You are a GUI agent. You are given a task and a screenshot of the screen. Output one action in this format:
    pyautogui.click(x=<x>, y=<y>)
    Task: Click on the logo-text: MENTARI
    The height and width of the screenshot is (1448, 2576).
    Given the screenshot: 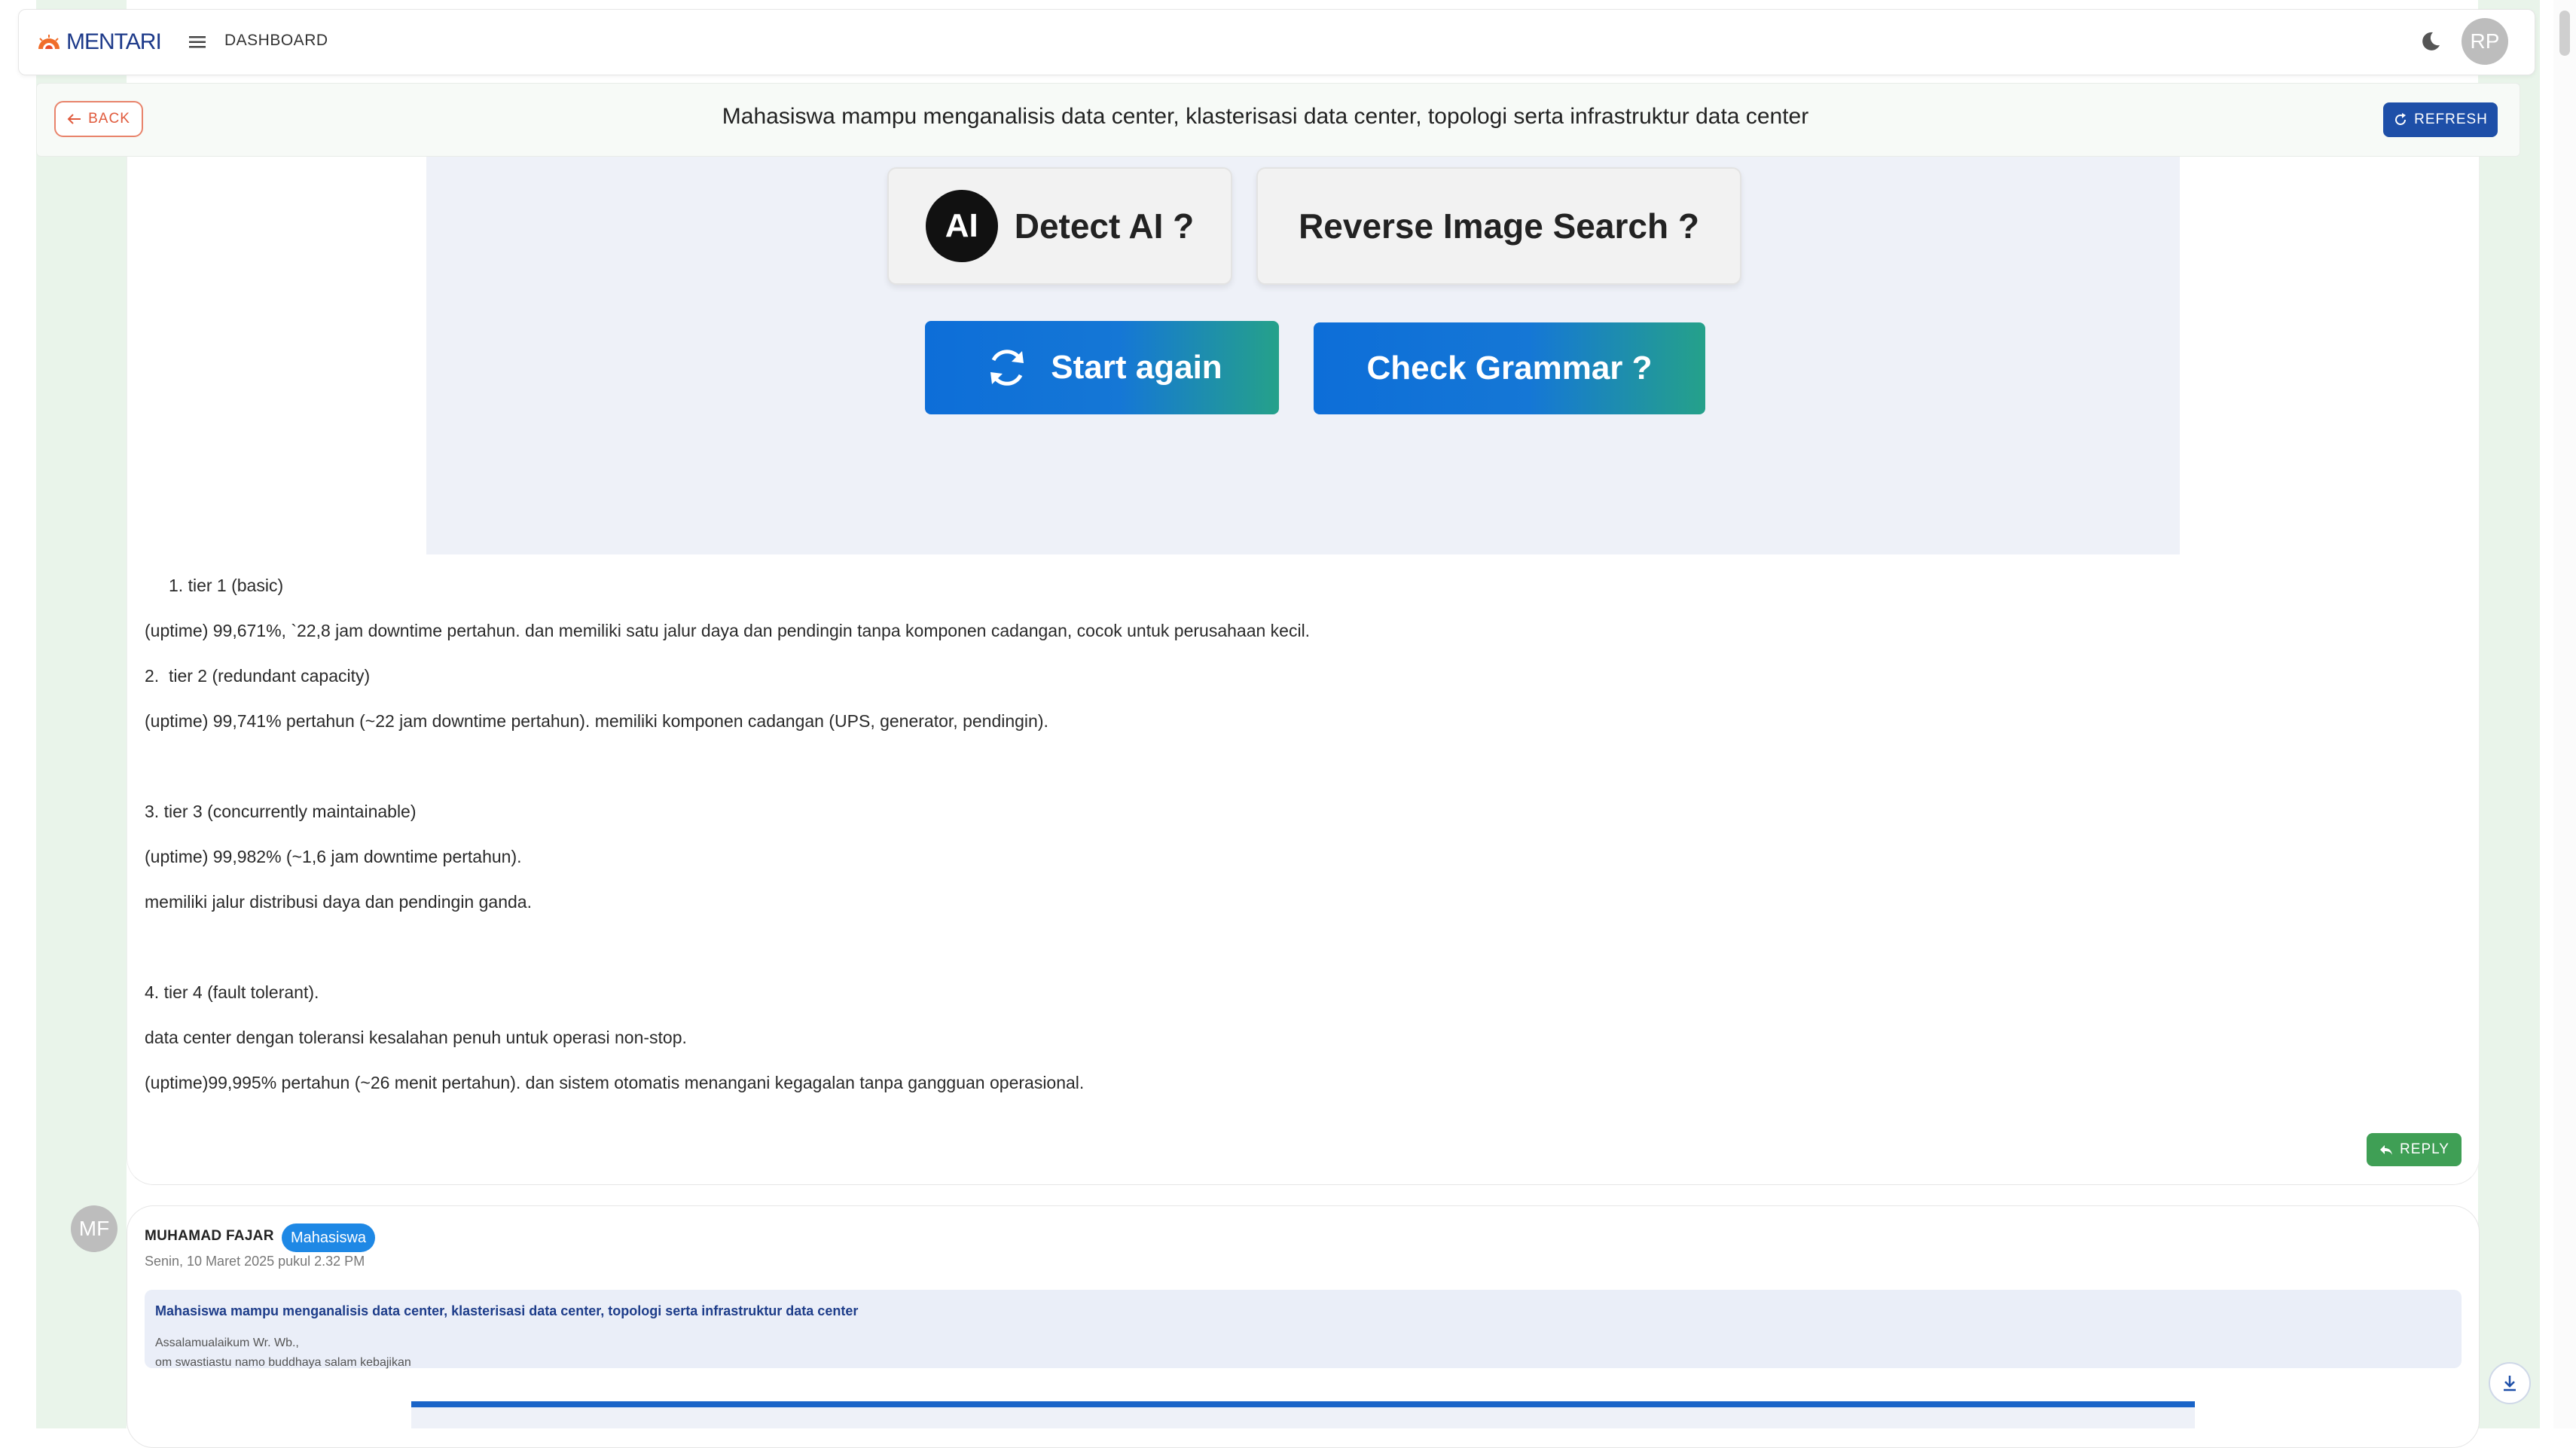 What is the action you would take?
    pyautogui.click(x=114, y=41)
    